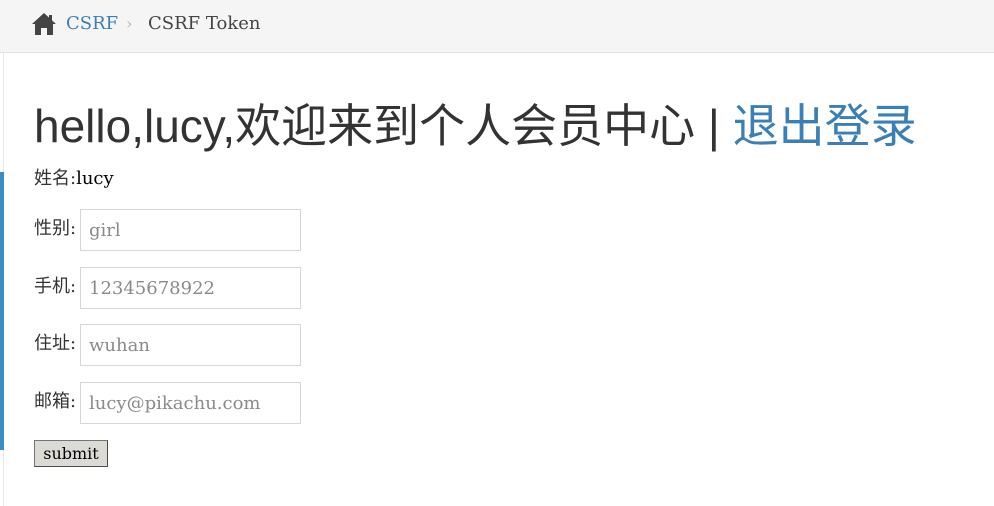  I want to click on breadcrumb-current: CSRF Token, so click(204, 23).